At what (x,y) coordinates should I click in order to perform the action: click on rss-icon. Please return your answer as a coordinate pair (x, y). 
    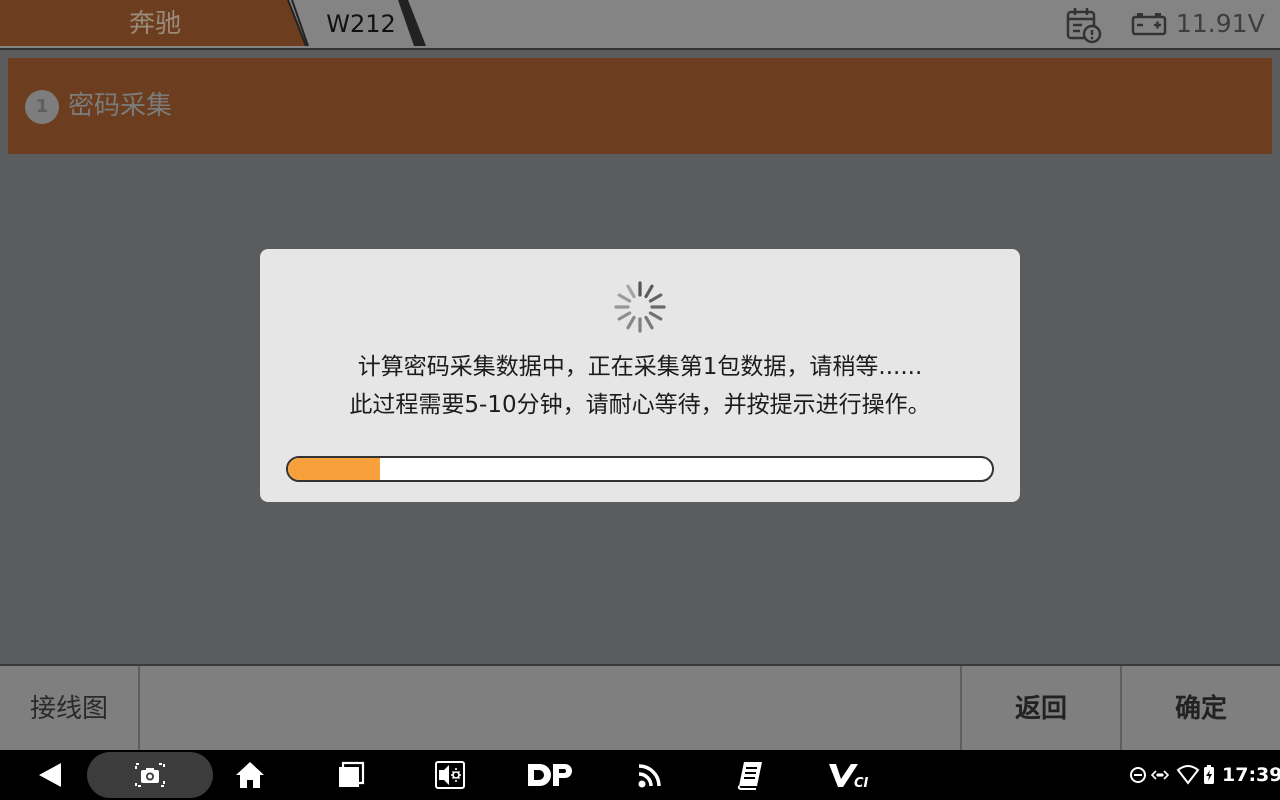
    Looking at the image, I should click on (650, 775).